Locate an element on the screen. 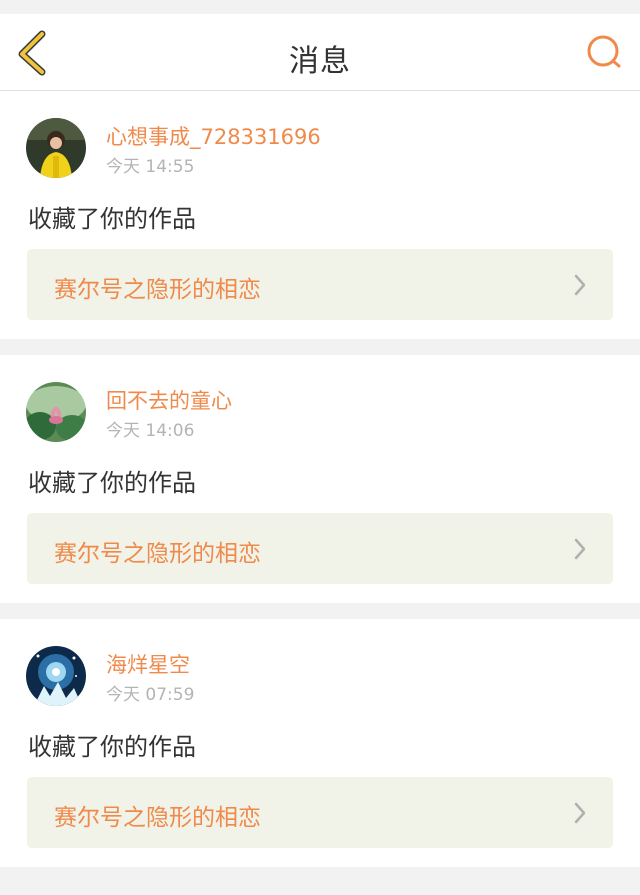 Image resolution: width=640 pixels, height=895 pixels. app-header: 消息 is located at coordinates (320, 52).